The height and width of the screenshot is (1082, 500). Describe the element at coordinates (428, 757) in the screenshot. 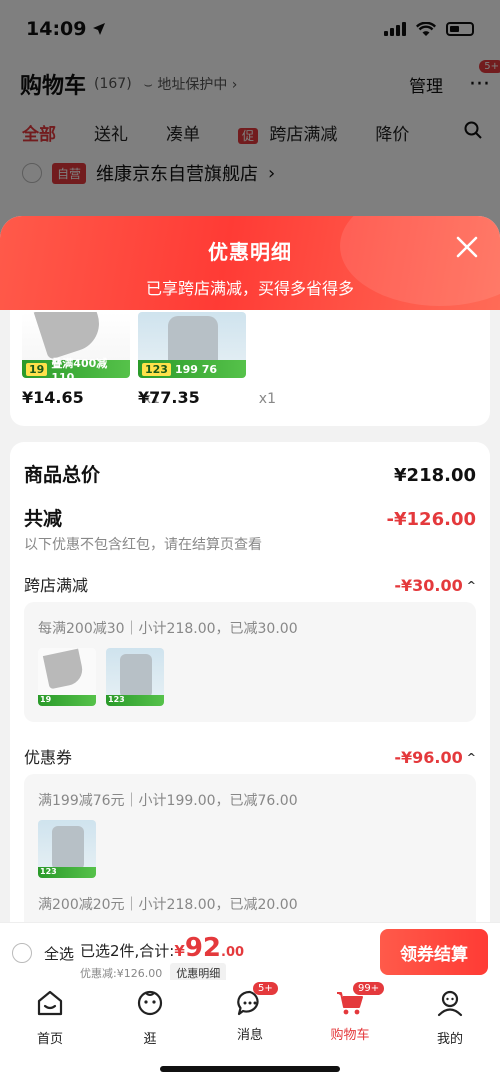

I see `coupon-value: -¥96.00` at that location.